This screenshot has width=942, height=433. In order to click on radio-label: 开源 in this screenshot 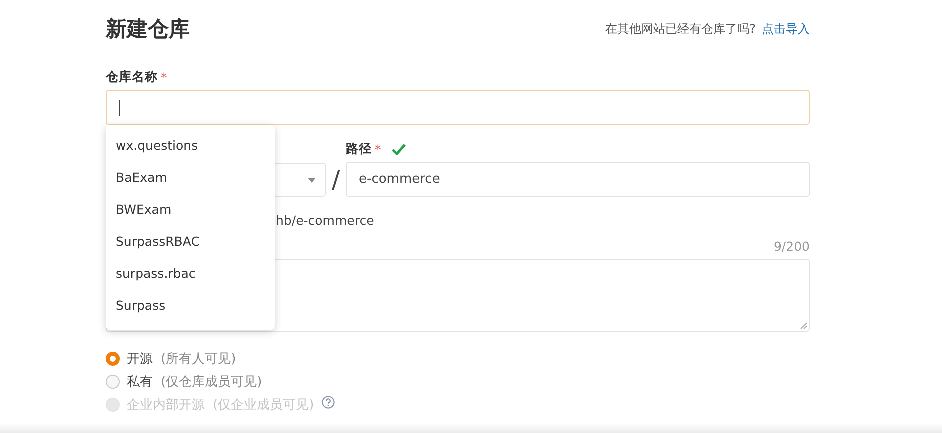, I will do `click(140, 359)`.